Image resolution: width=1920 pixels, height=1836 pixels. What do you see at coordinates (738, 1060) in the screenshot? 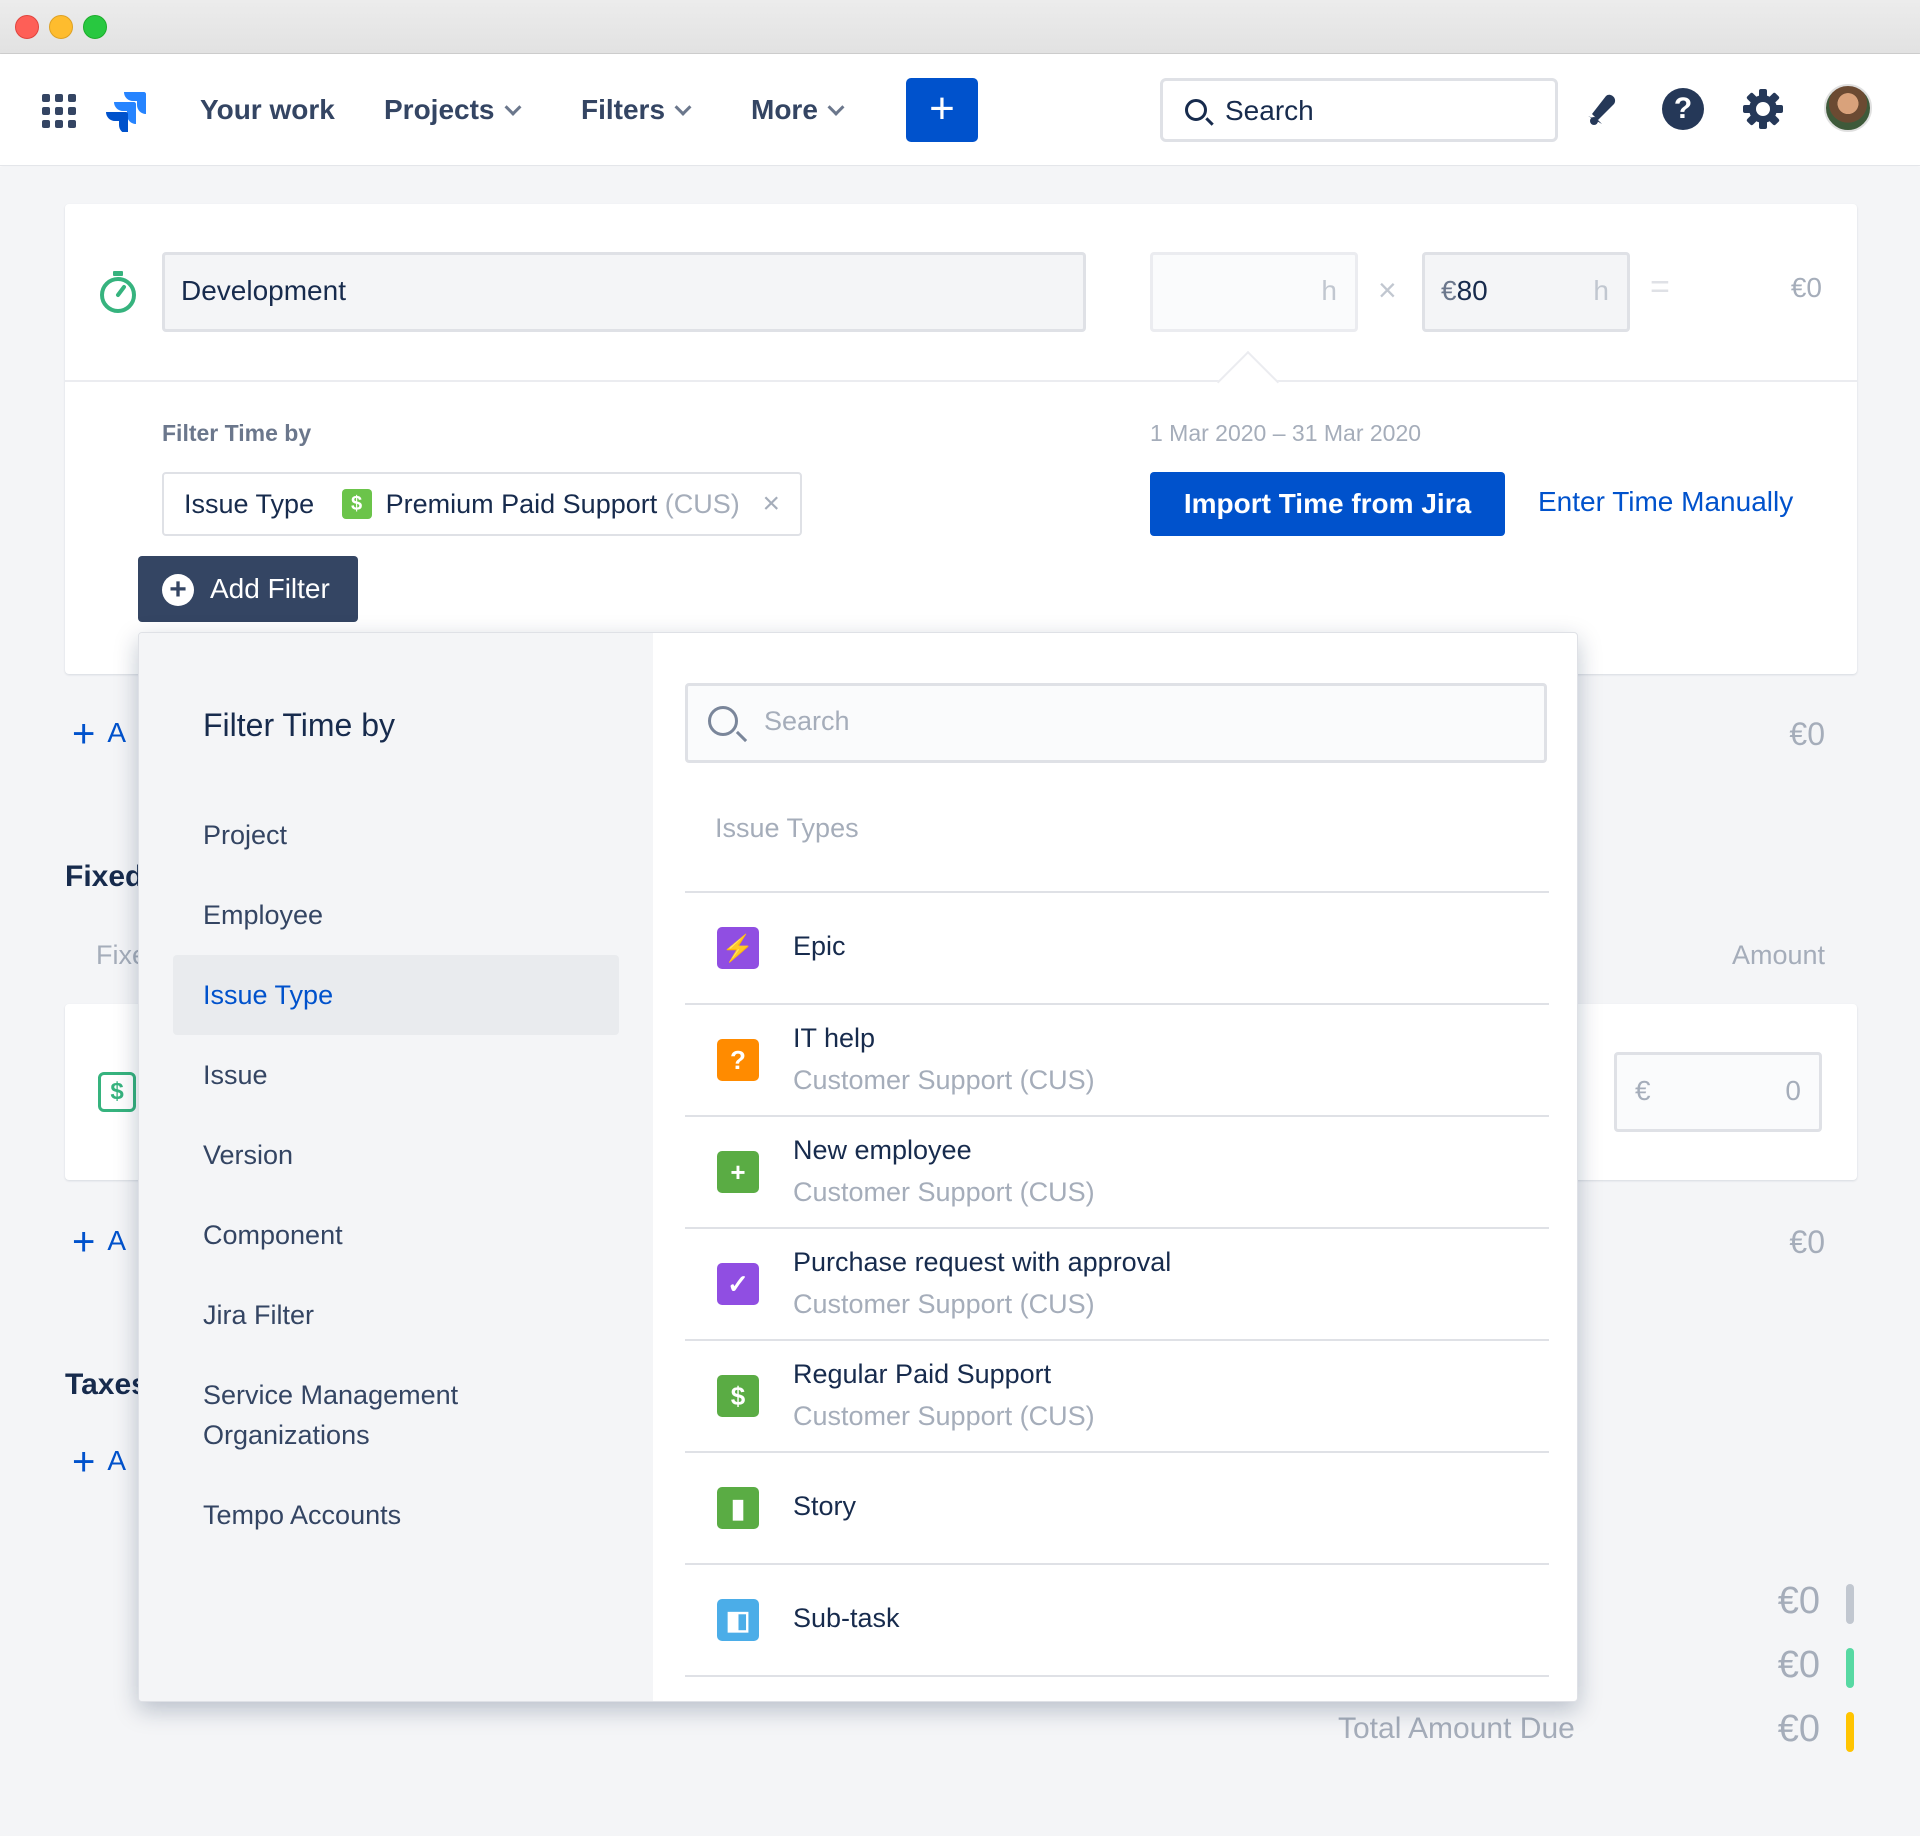
I see `it-help-icon: ?` at bounding box center [738, 1060].